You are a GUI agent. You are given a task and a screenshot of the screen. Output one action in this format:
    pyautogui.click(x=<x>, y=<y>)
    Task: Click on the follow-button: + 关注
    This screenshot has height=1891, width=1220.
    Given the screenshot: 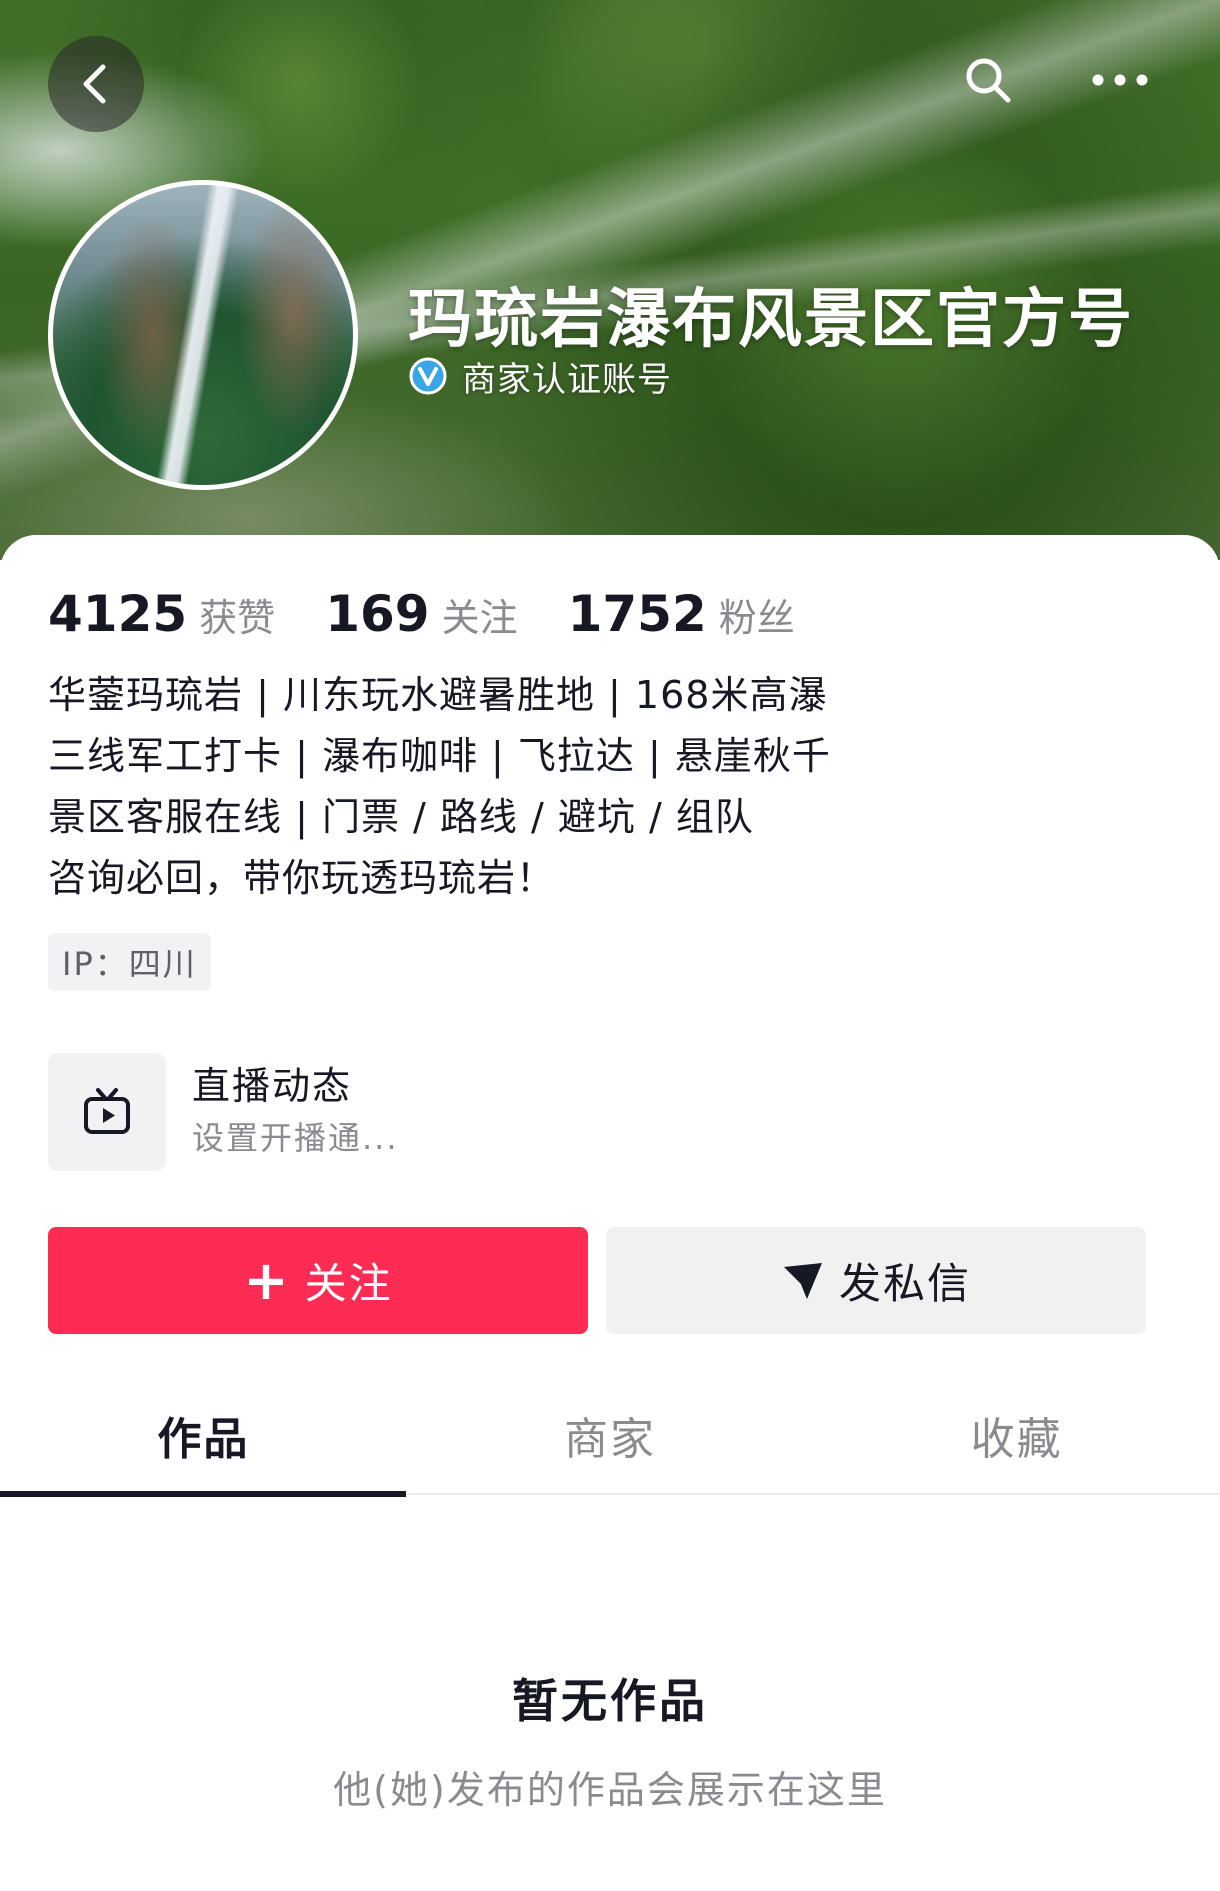 What is the action you would take?
    pyautogui.click(x=318, y=1280)
    